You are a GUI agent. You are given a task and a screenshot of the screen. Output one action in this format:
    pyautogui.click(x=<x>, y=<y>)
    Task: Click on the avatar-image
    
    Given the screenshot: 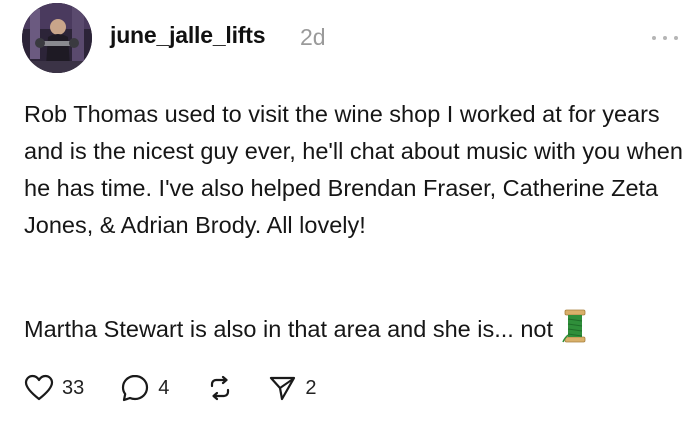 What is the action you would take?
    pyautogui.click(x=57, y=38)
    